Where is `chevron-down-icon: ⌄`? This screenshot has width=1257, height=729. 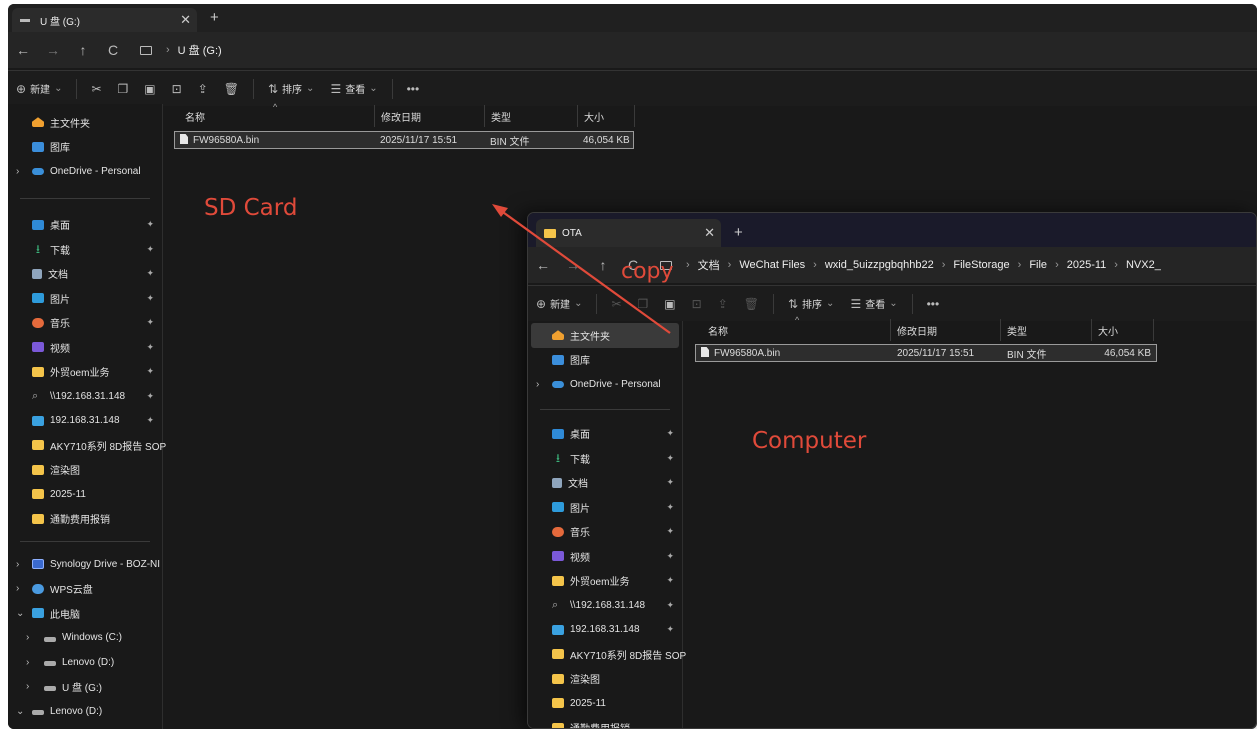 chevron-down-icon: ⌄ is located at coordinates (578, 303).